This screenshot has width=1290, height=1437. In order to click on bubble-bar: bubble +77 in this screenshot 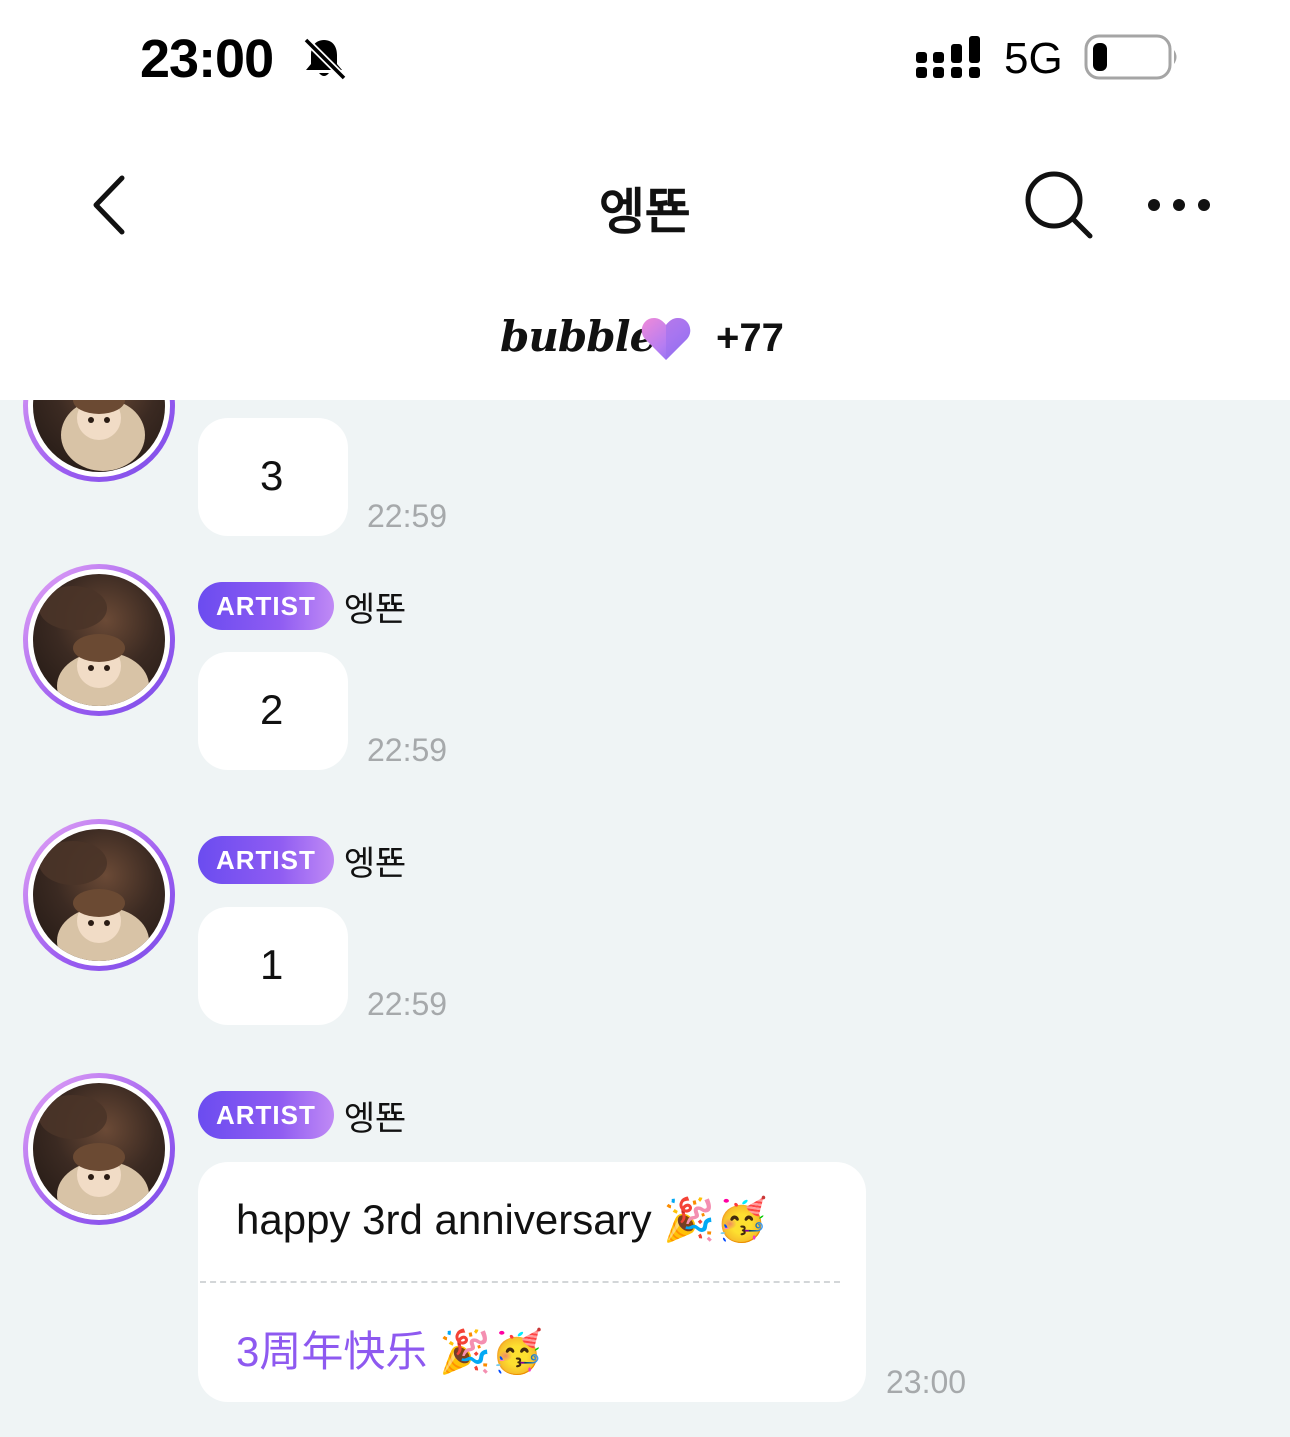, I will do `click(645, 345)`.